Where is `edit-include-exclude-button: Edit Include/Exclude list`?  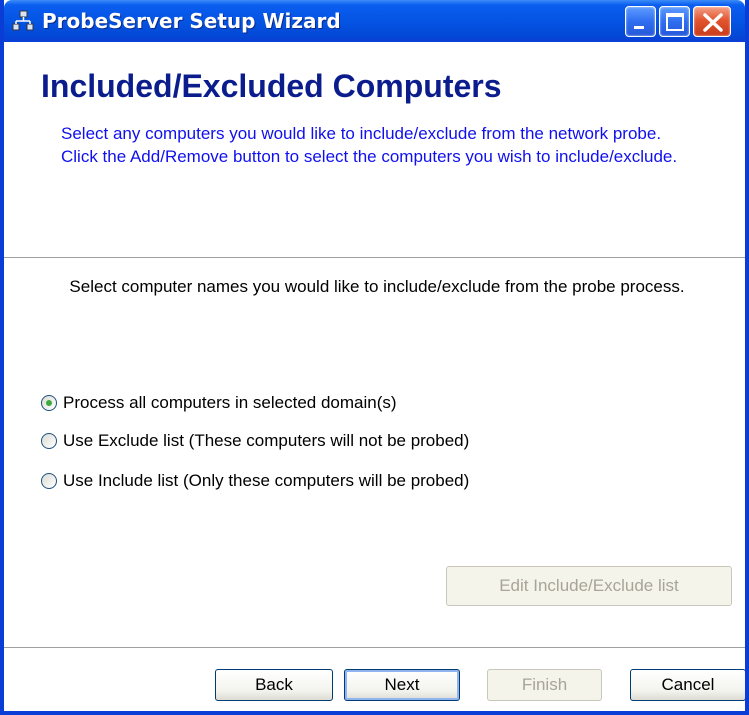 edit-include-exclude-button: Edit Include/Exclude list is located at coordinates (589, 586).